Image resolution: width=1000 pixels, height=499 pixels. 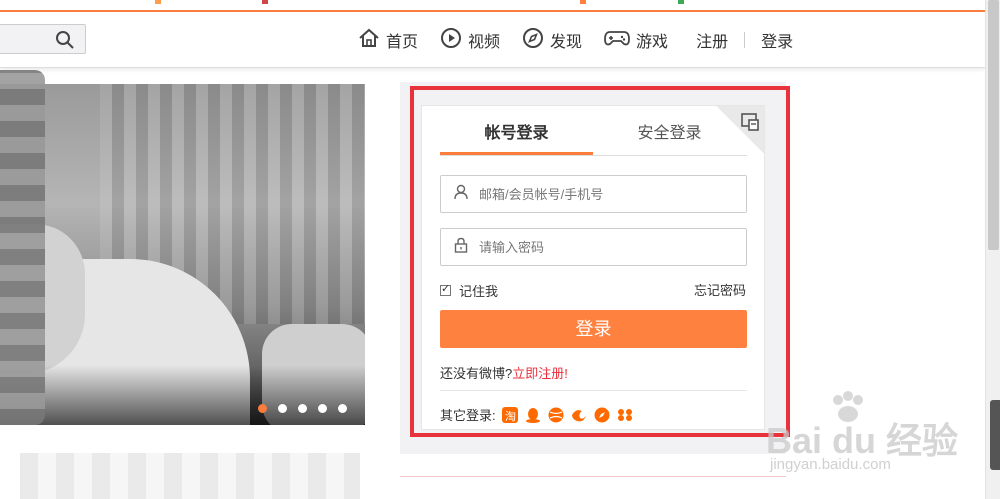 I want to click on carousel-dots, so click(x=308, y=408).